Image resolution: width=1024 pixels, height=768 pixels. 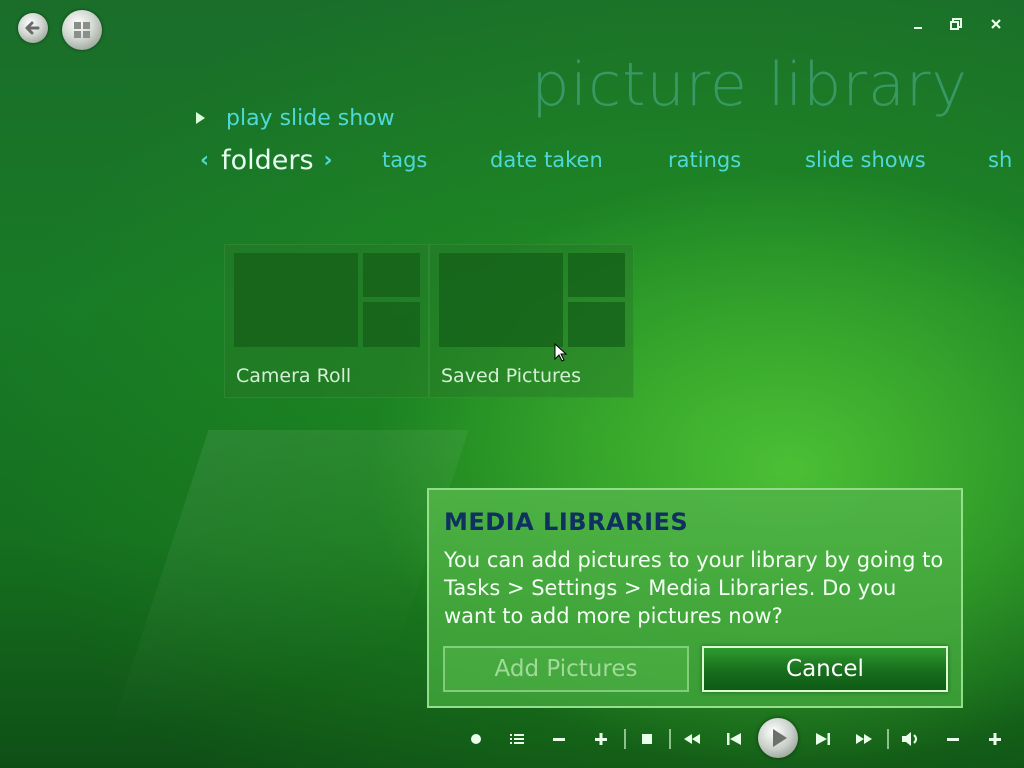 I want to click on category-nav: ‹ folders ›, so click(x=266, y=160).